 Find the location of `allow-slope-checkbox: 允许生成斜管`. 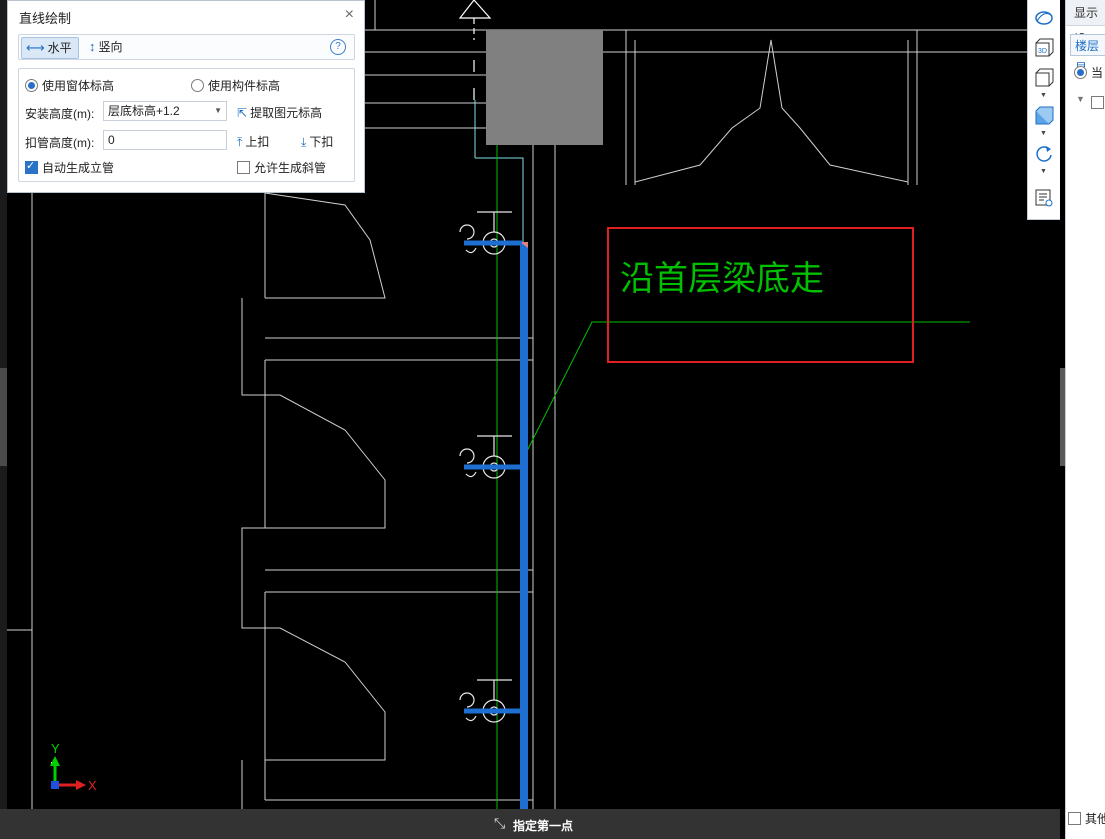

allow-slope-checkbox: 允许生成斜管 is located at coordinates (281, 167).